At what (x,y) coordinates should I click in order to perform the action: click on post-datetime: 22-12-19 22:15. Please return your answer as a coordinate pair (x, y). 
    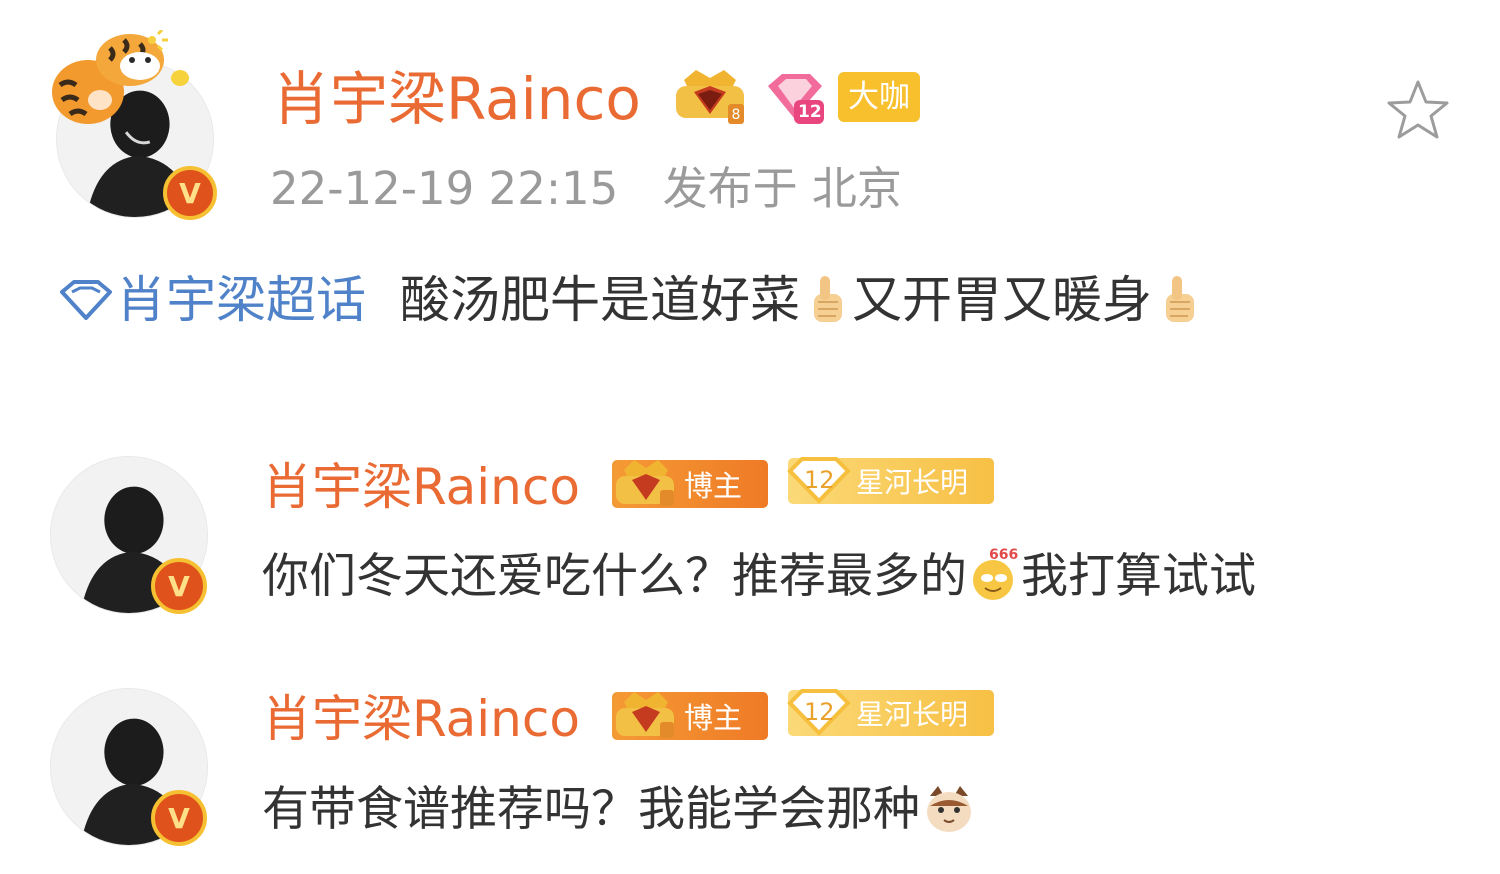
    Looking at the image, I should click on (444, 188).